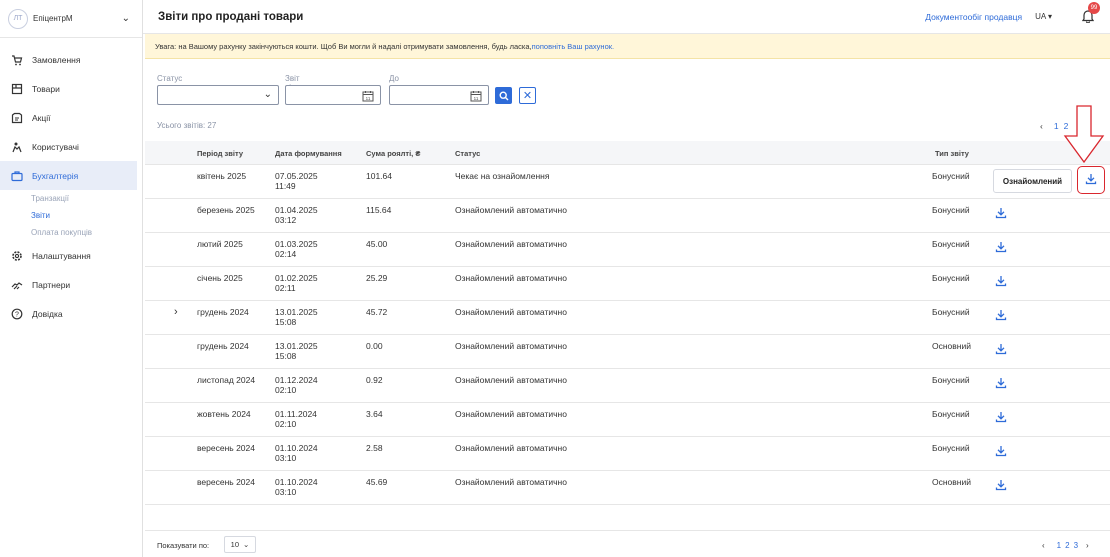 This screenshot has width=1110, height=557. Describe the element at coordinates (296, 414) in the screenshot. I see `cell-date-day: 01.11.2024` at that location.